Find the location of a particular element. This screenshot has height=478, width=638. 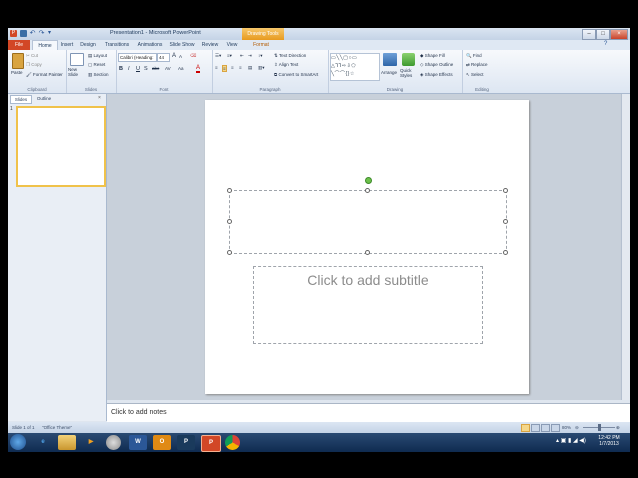

tab-transitions: Transitions is located at coordinates (117, 45).